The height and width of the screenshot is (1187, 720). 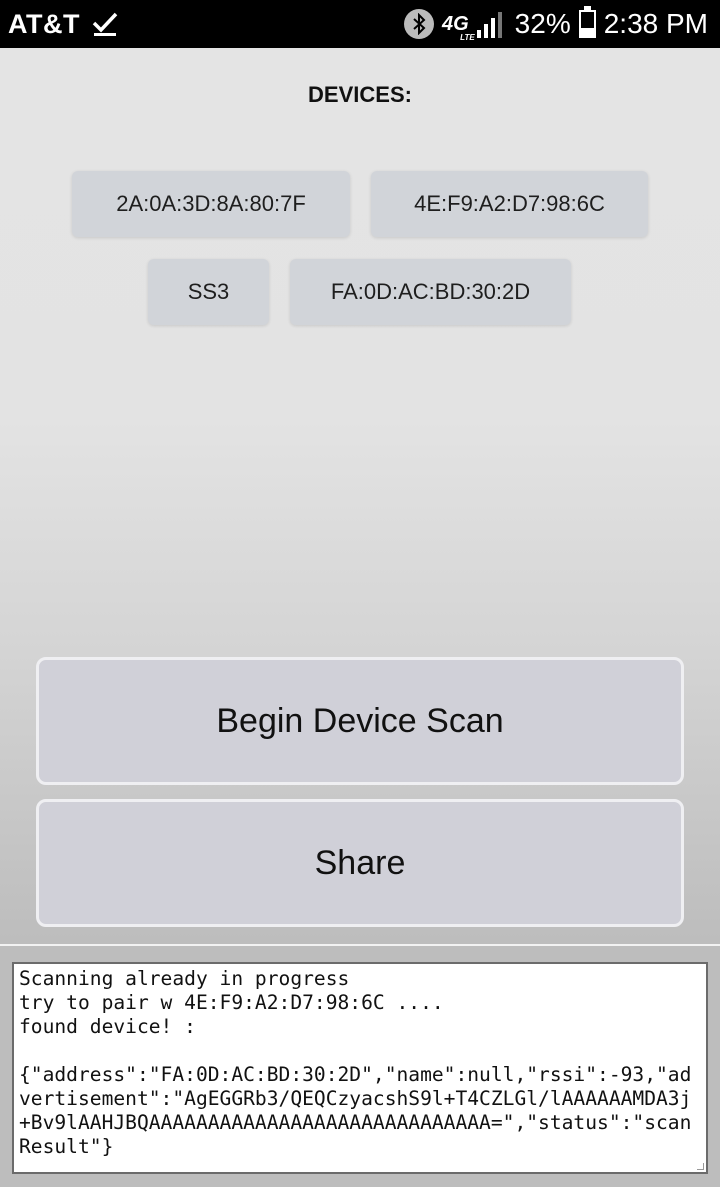 I want to click on bluetooth-icon, so click(x=418, y=24).